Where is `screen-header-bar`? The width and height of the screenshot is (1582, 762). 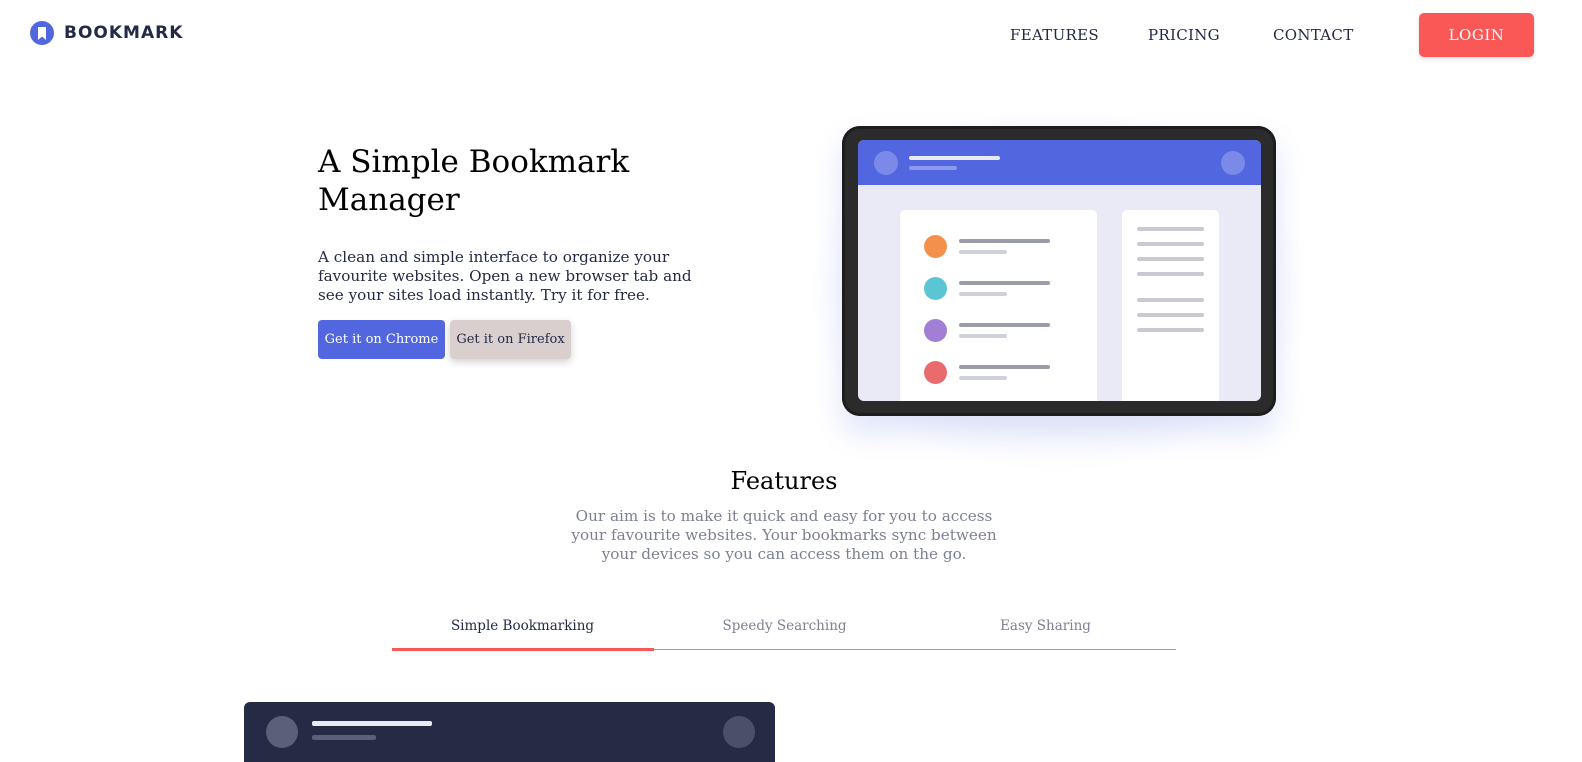 screen-header-bar is located at coordinates (1059, 162).